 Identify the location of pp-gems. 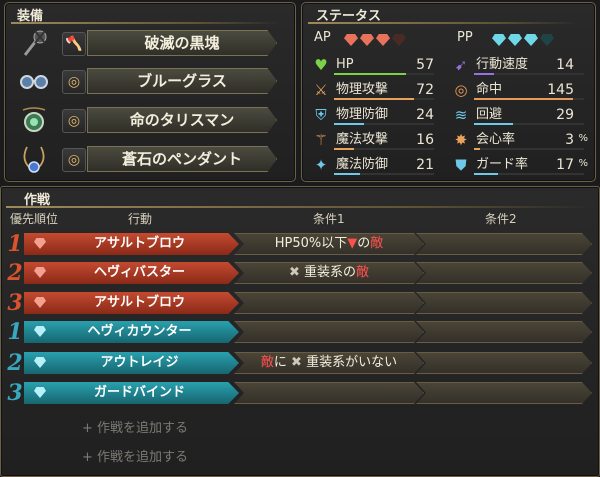
(524, 40).